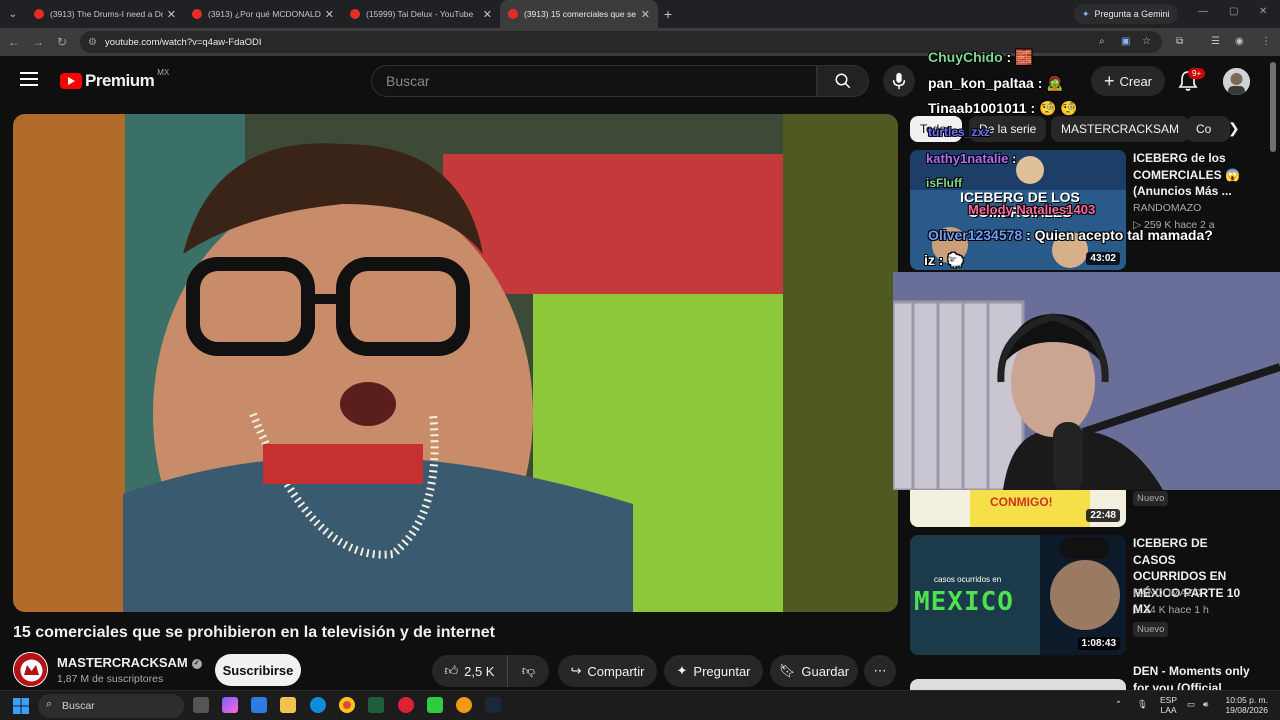 The width and height of the screenshot is (1280, 720). Describe the element at coordinates (1102, 41) in the screenshot. I see `zoom-icon: ⌕` at that location.